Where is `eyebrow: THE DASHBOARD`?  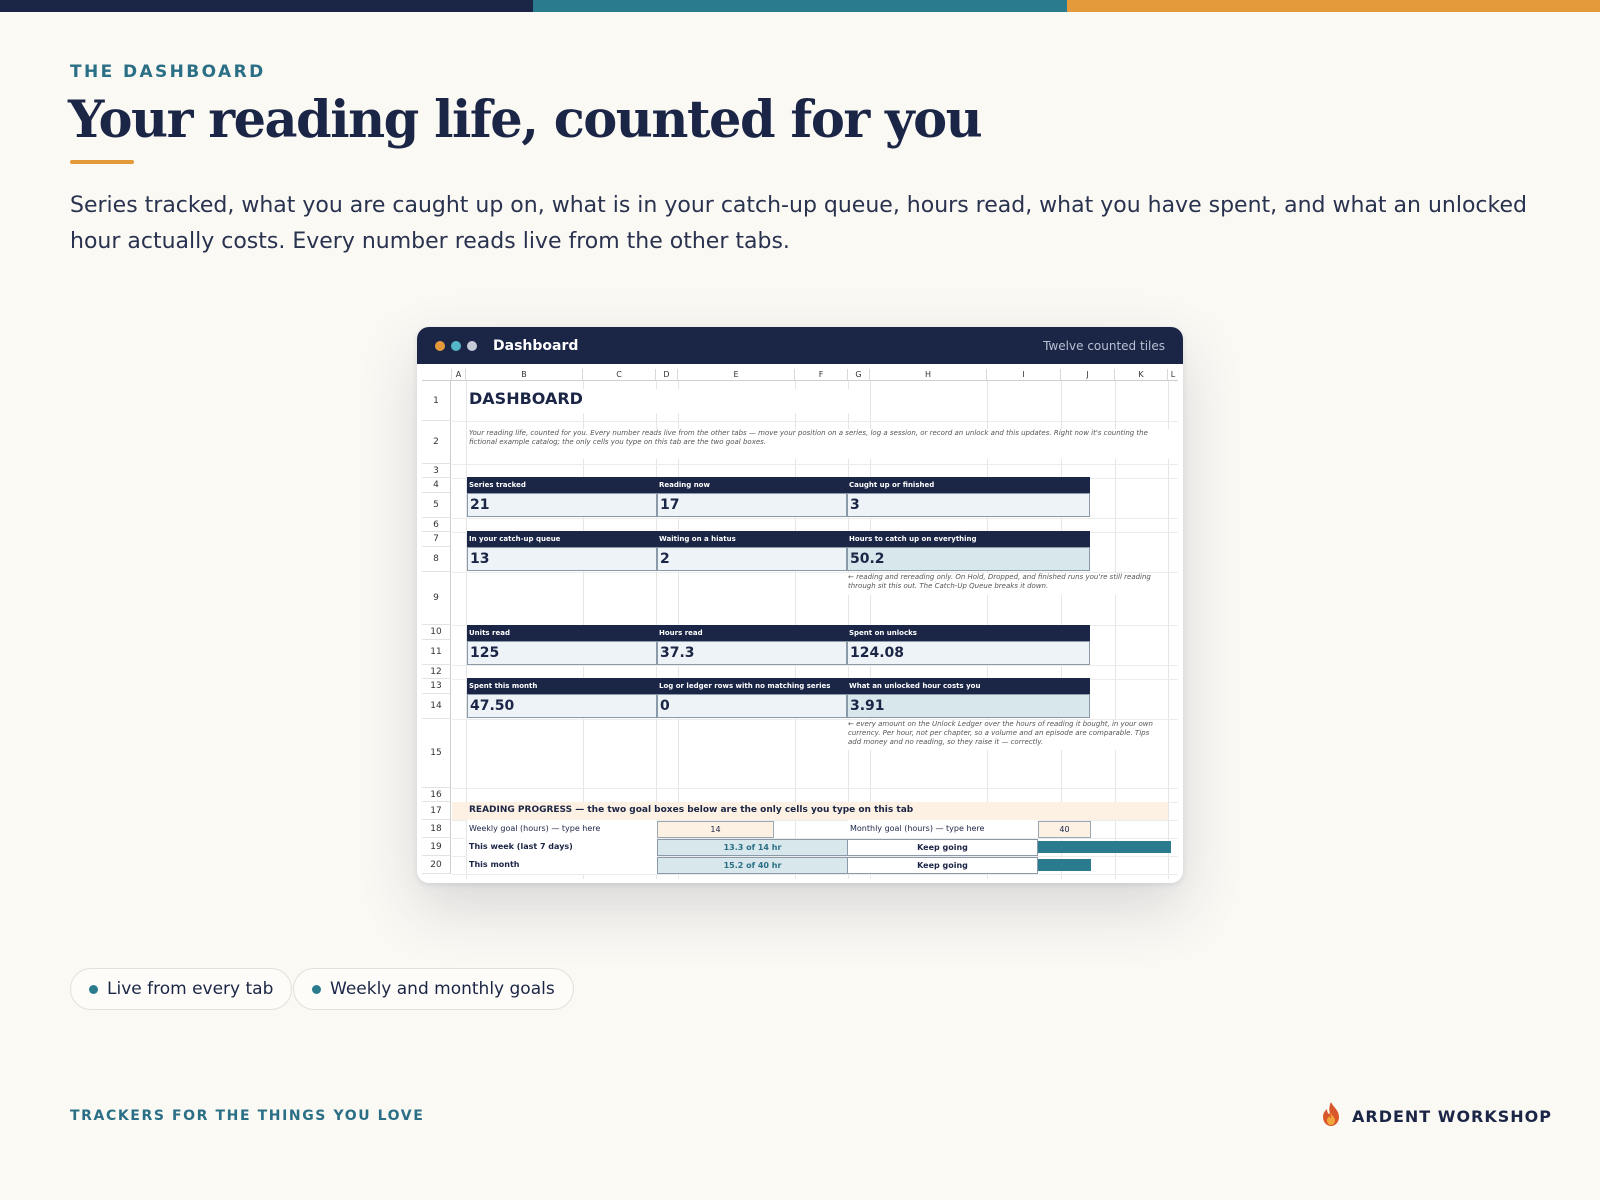
eyebrow: THE DASHBOARD is located at coordinates (168, 72).